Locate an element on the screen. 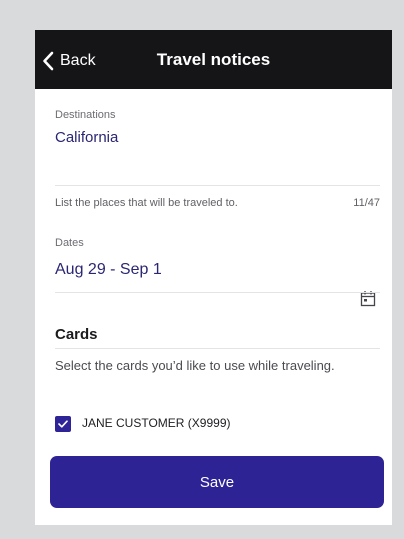 Image resolution: width=404 pixels, height=539 pixels. navigation-bar: Back Travel notices is located at coordinates (213, 59).